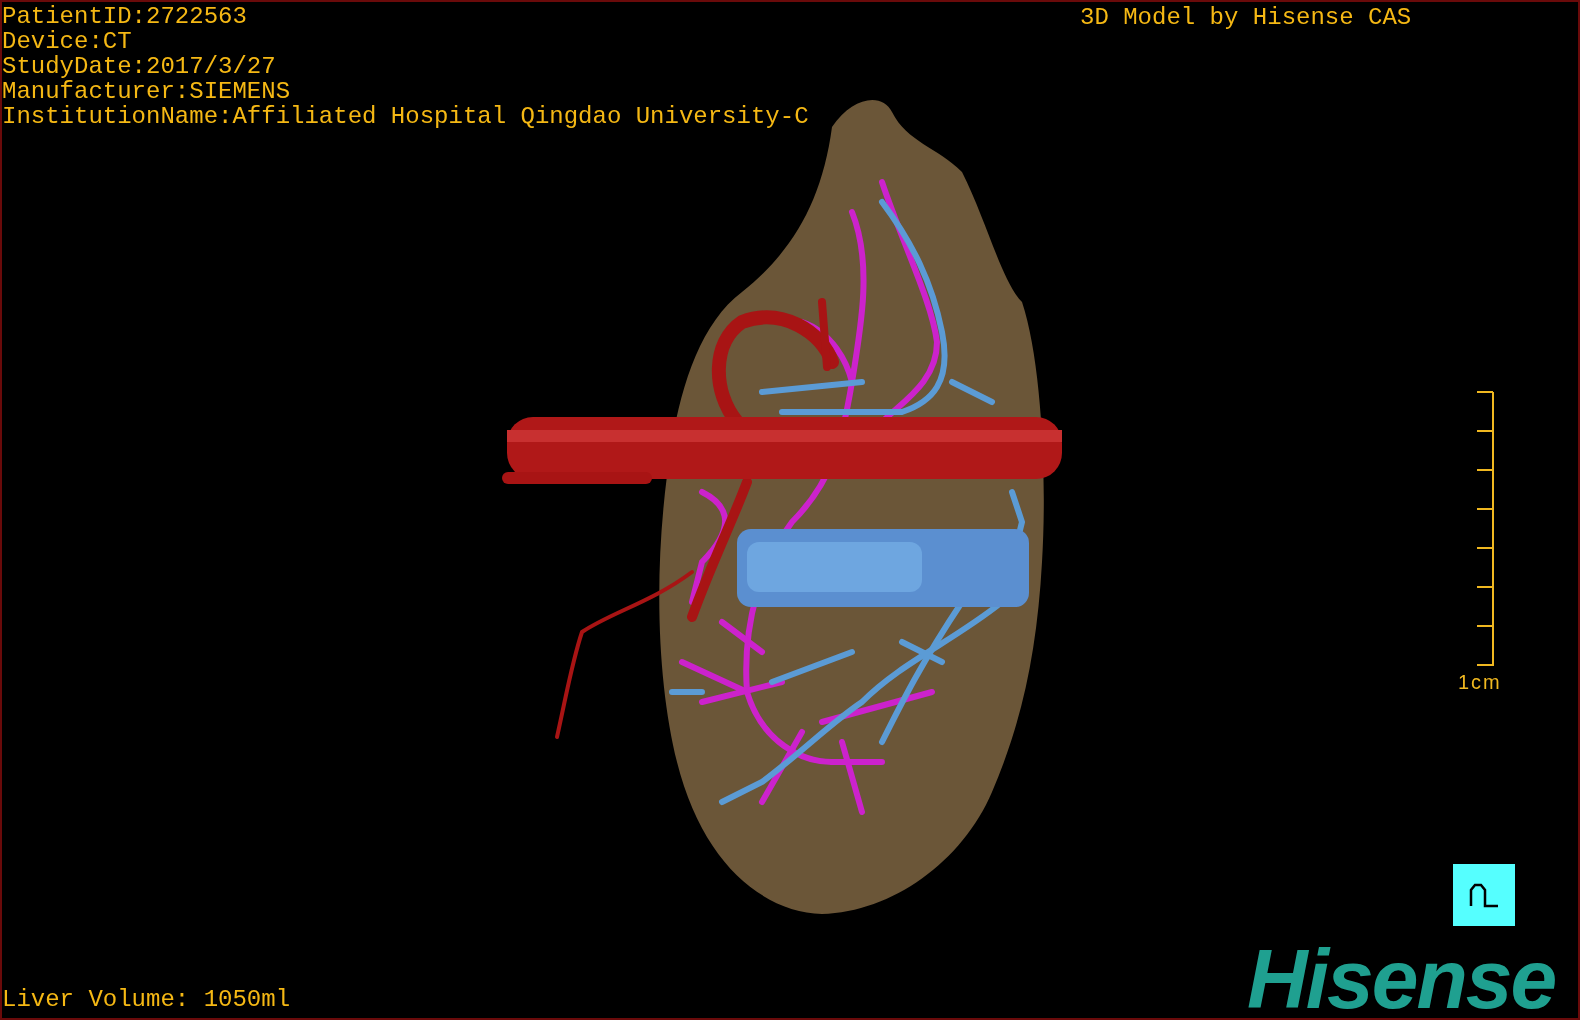  I want to click on liver-volume: Liver Volume: 1050ml, so click(146, 999).